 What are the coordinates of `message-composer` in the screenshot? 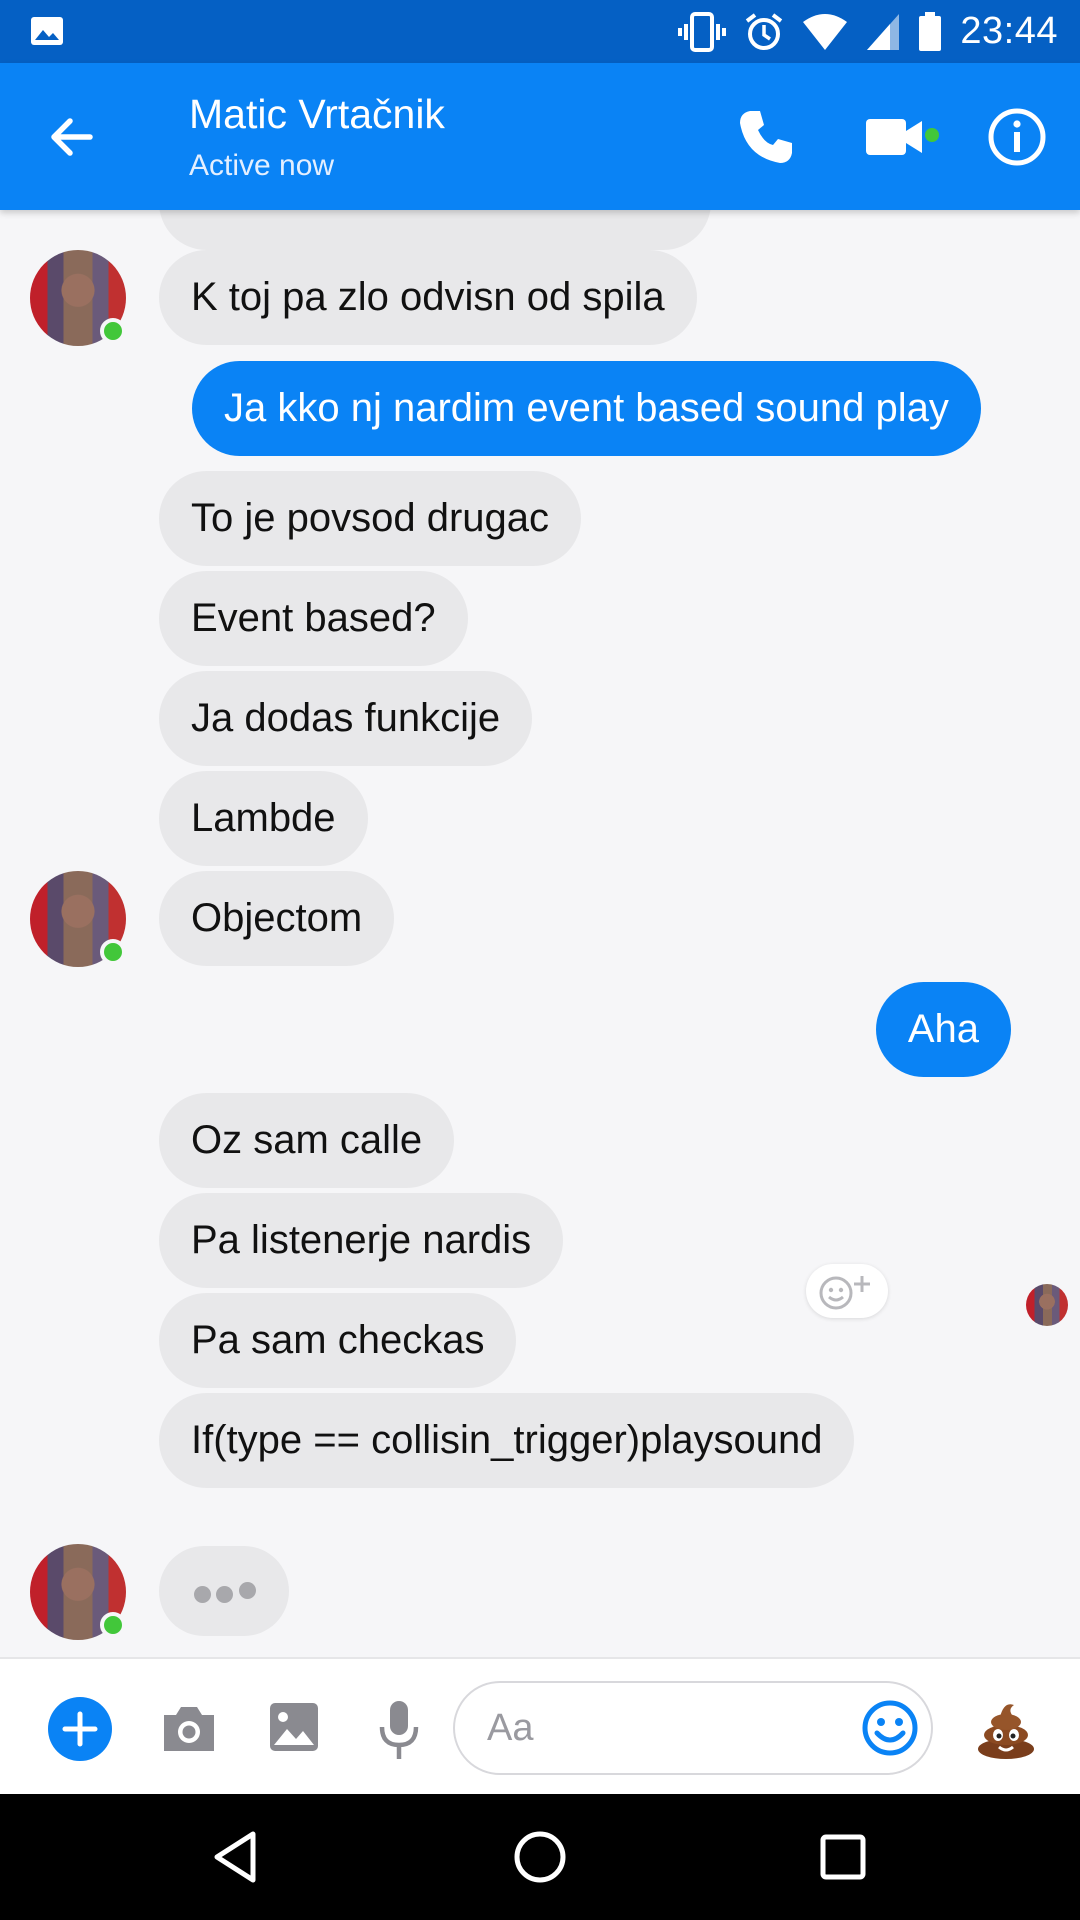 It's located at (540, 1725).